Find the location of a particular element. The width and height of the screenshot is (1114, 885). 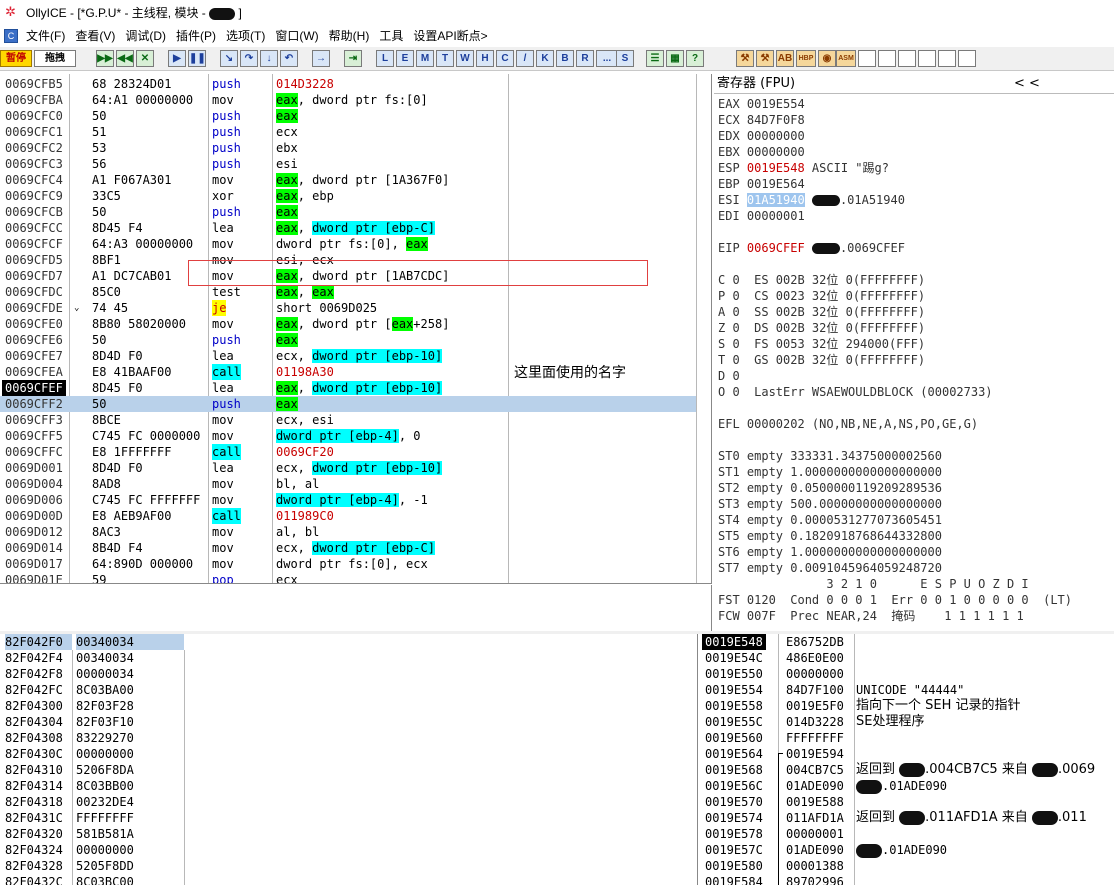

disasm-address: 0069CFE6 is located at coordinates (34, 340).